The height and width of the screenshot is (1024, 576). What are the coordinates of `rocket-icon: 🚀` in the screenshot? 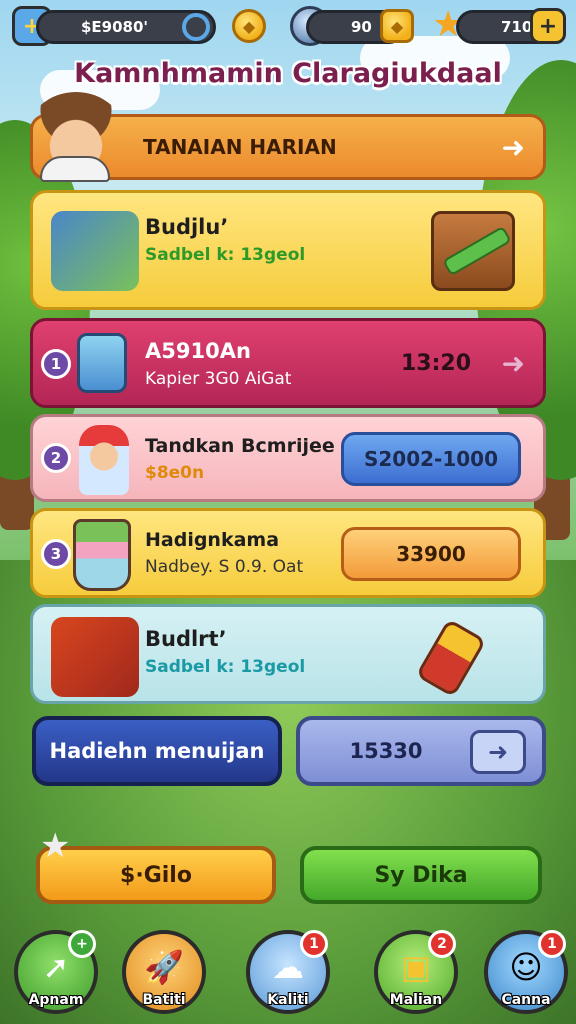 It's located at (164, 967).